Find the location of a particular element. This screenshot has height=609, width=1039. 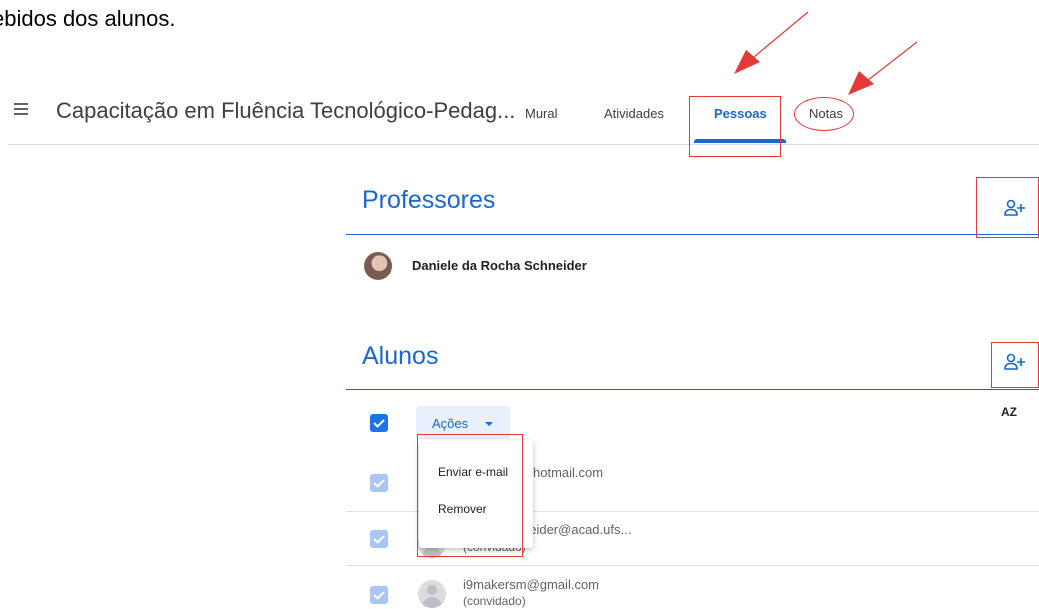

students-title: Alunos is located at coordinates (400, 356).